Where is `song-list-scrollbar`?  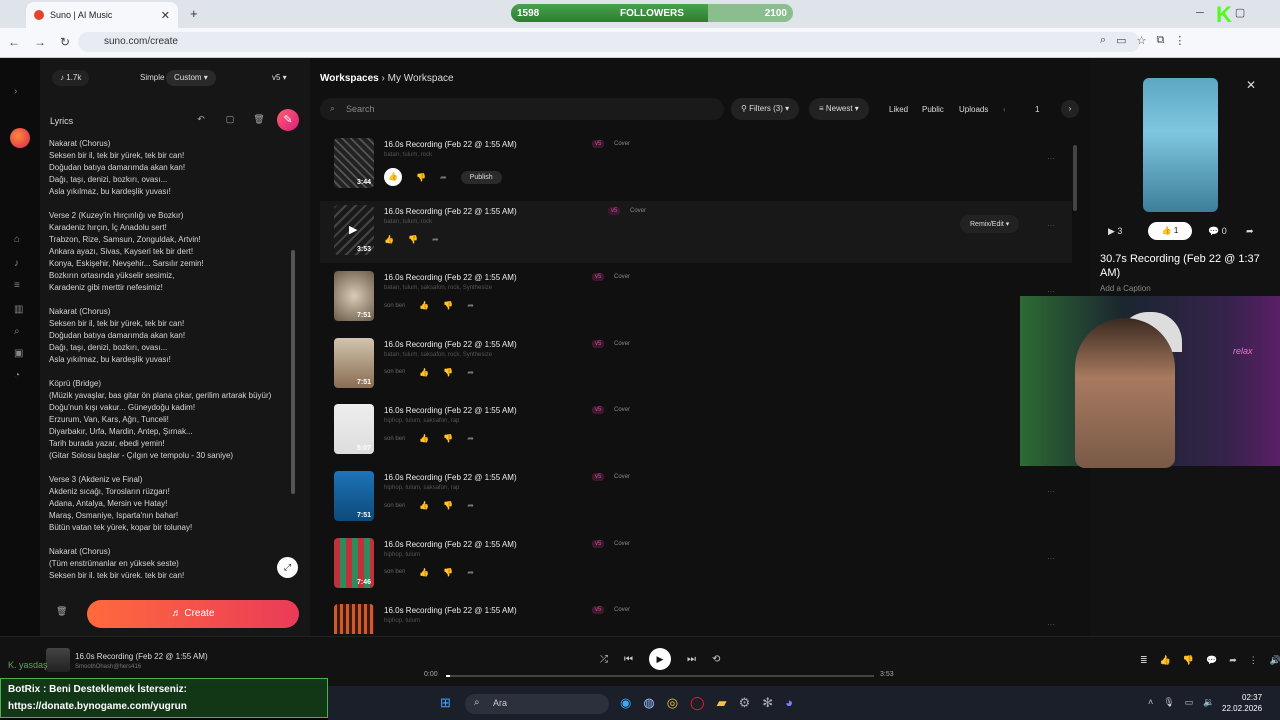
song-list-scrollbar is located at coordinates (1075, 178).